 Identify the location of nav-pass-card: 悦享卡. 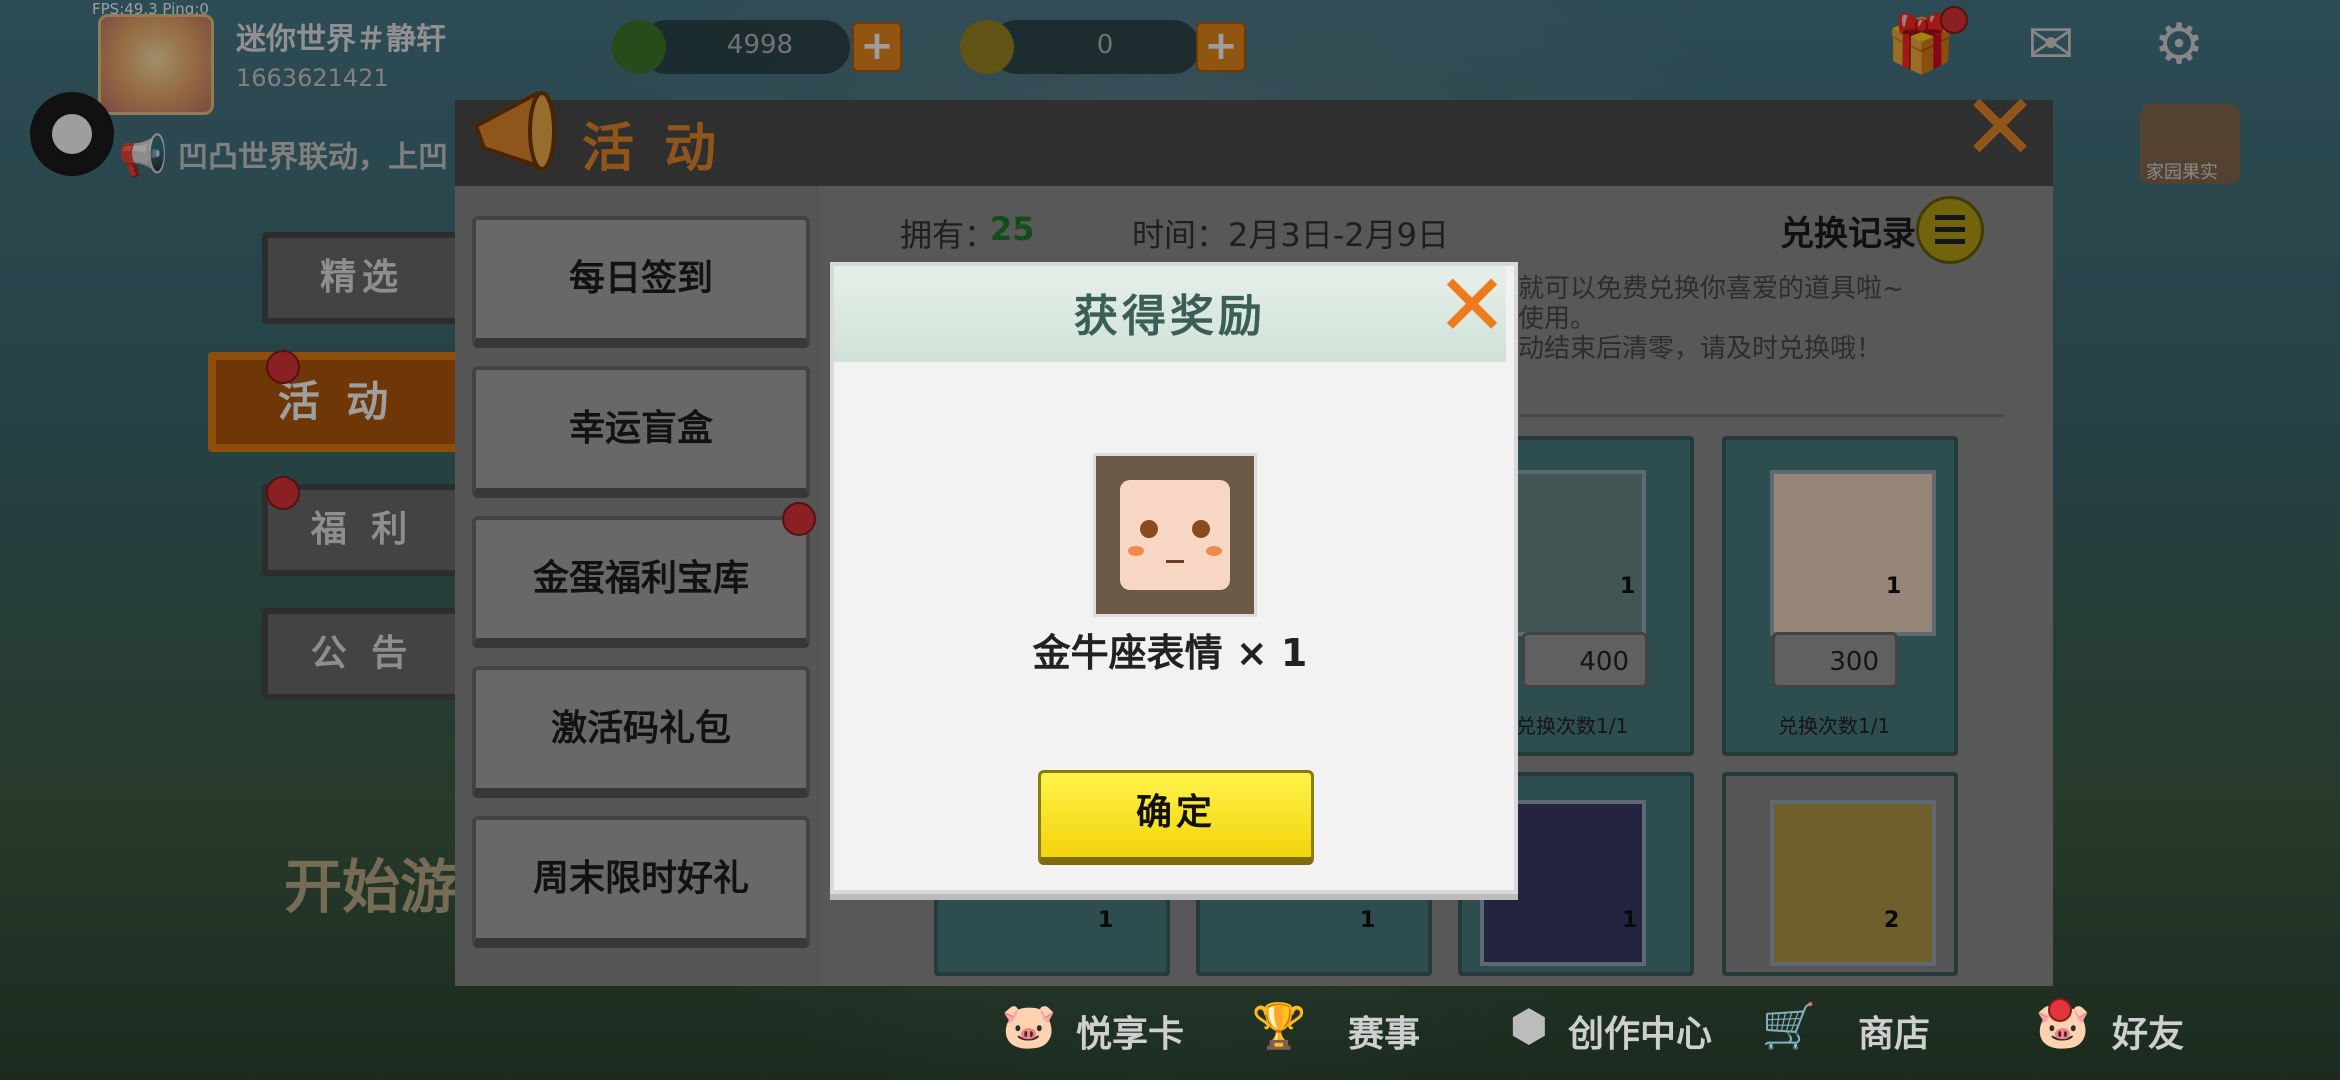
(1130, 1031).